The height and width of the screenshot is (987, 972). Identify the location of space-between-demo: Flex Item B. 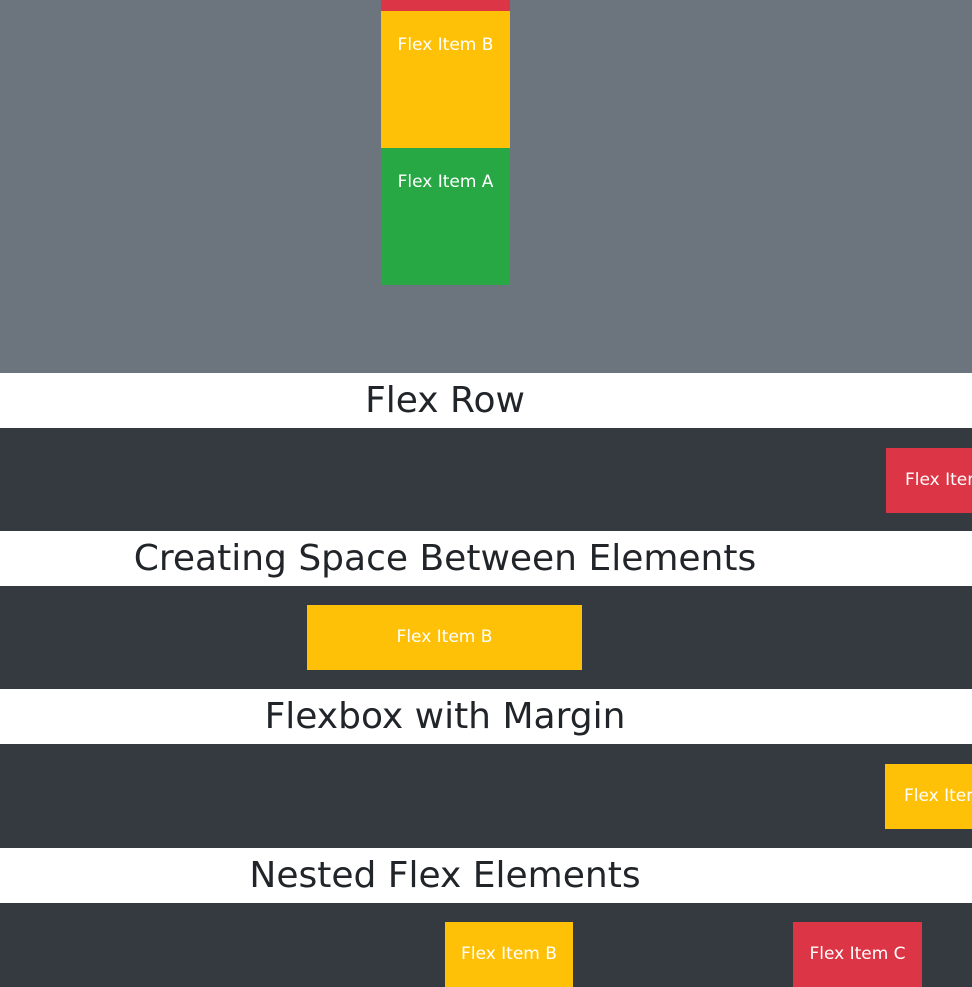
(486, 637).